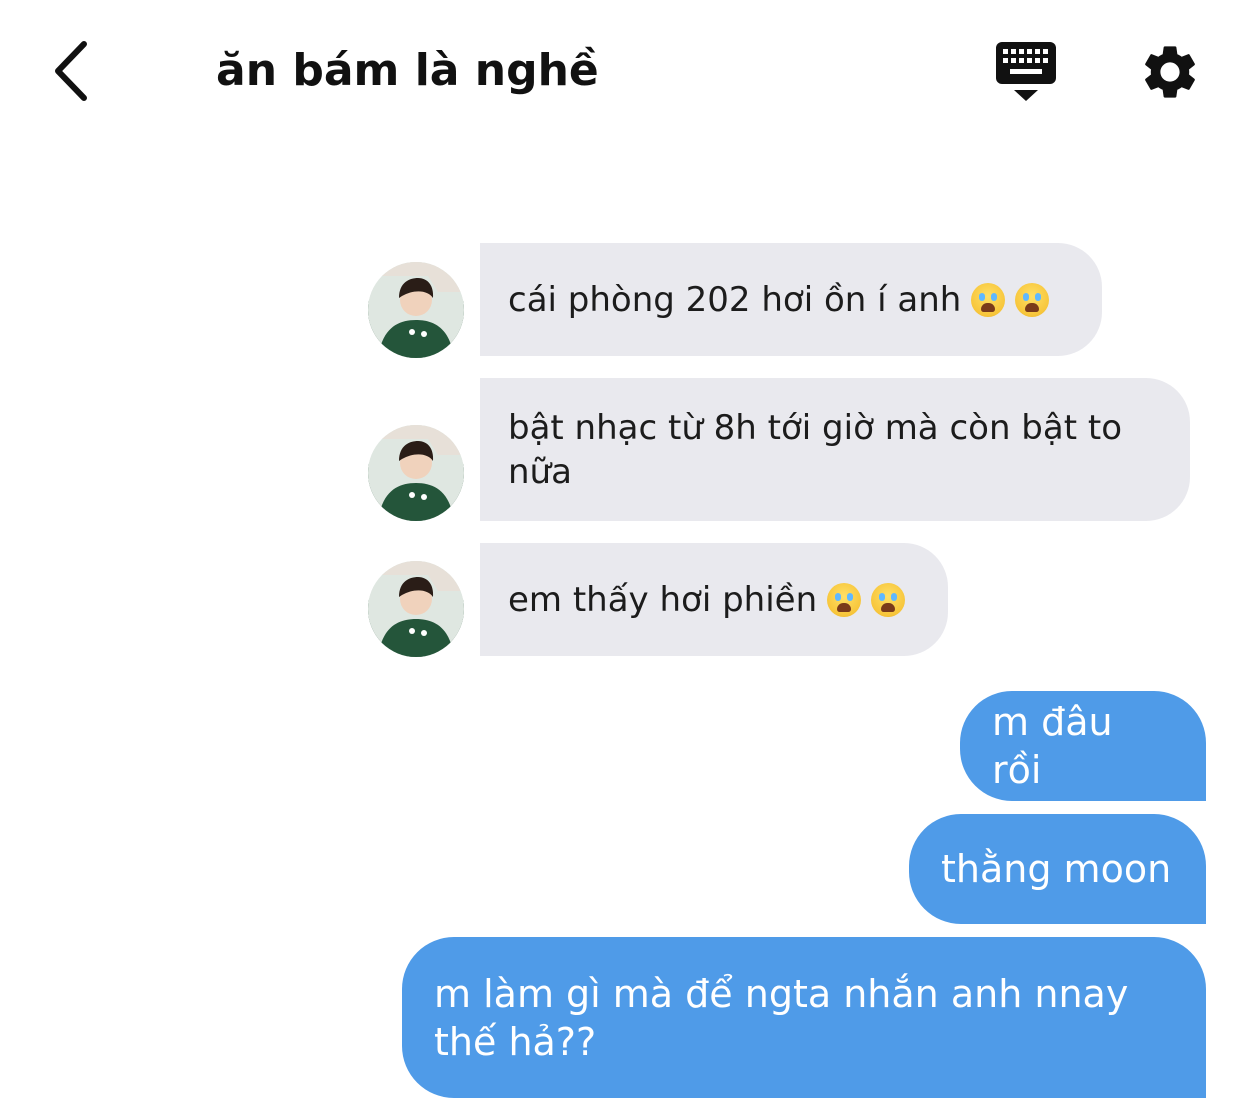 The image size is (1242, 1106). What do you see at coordinates (815, 449) in the screenshot?
I see `message-text: bật nhạc từ 8h tới giờ mà còn bật to nữa` at bounding box center [815, 449].